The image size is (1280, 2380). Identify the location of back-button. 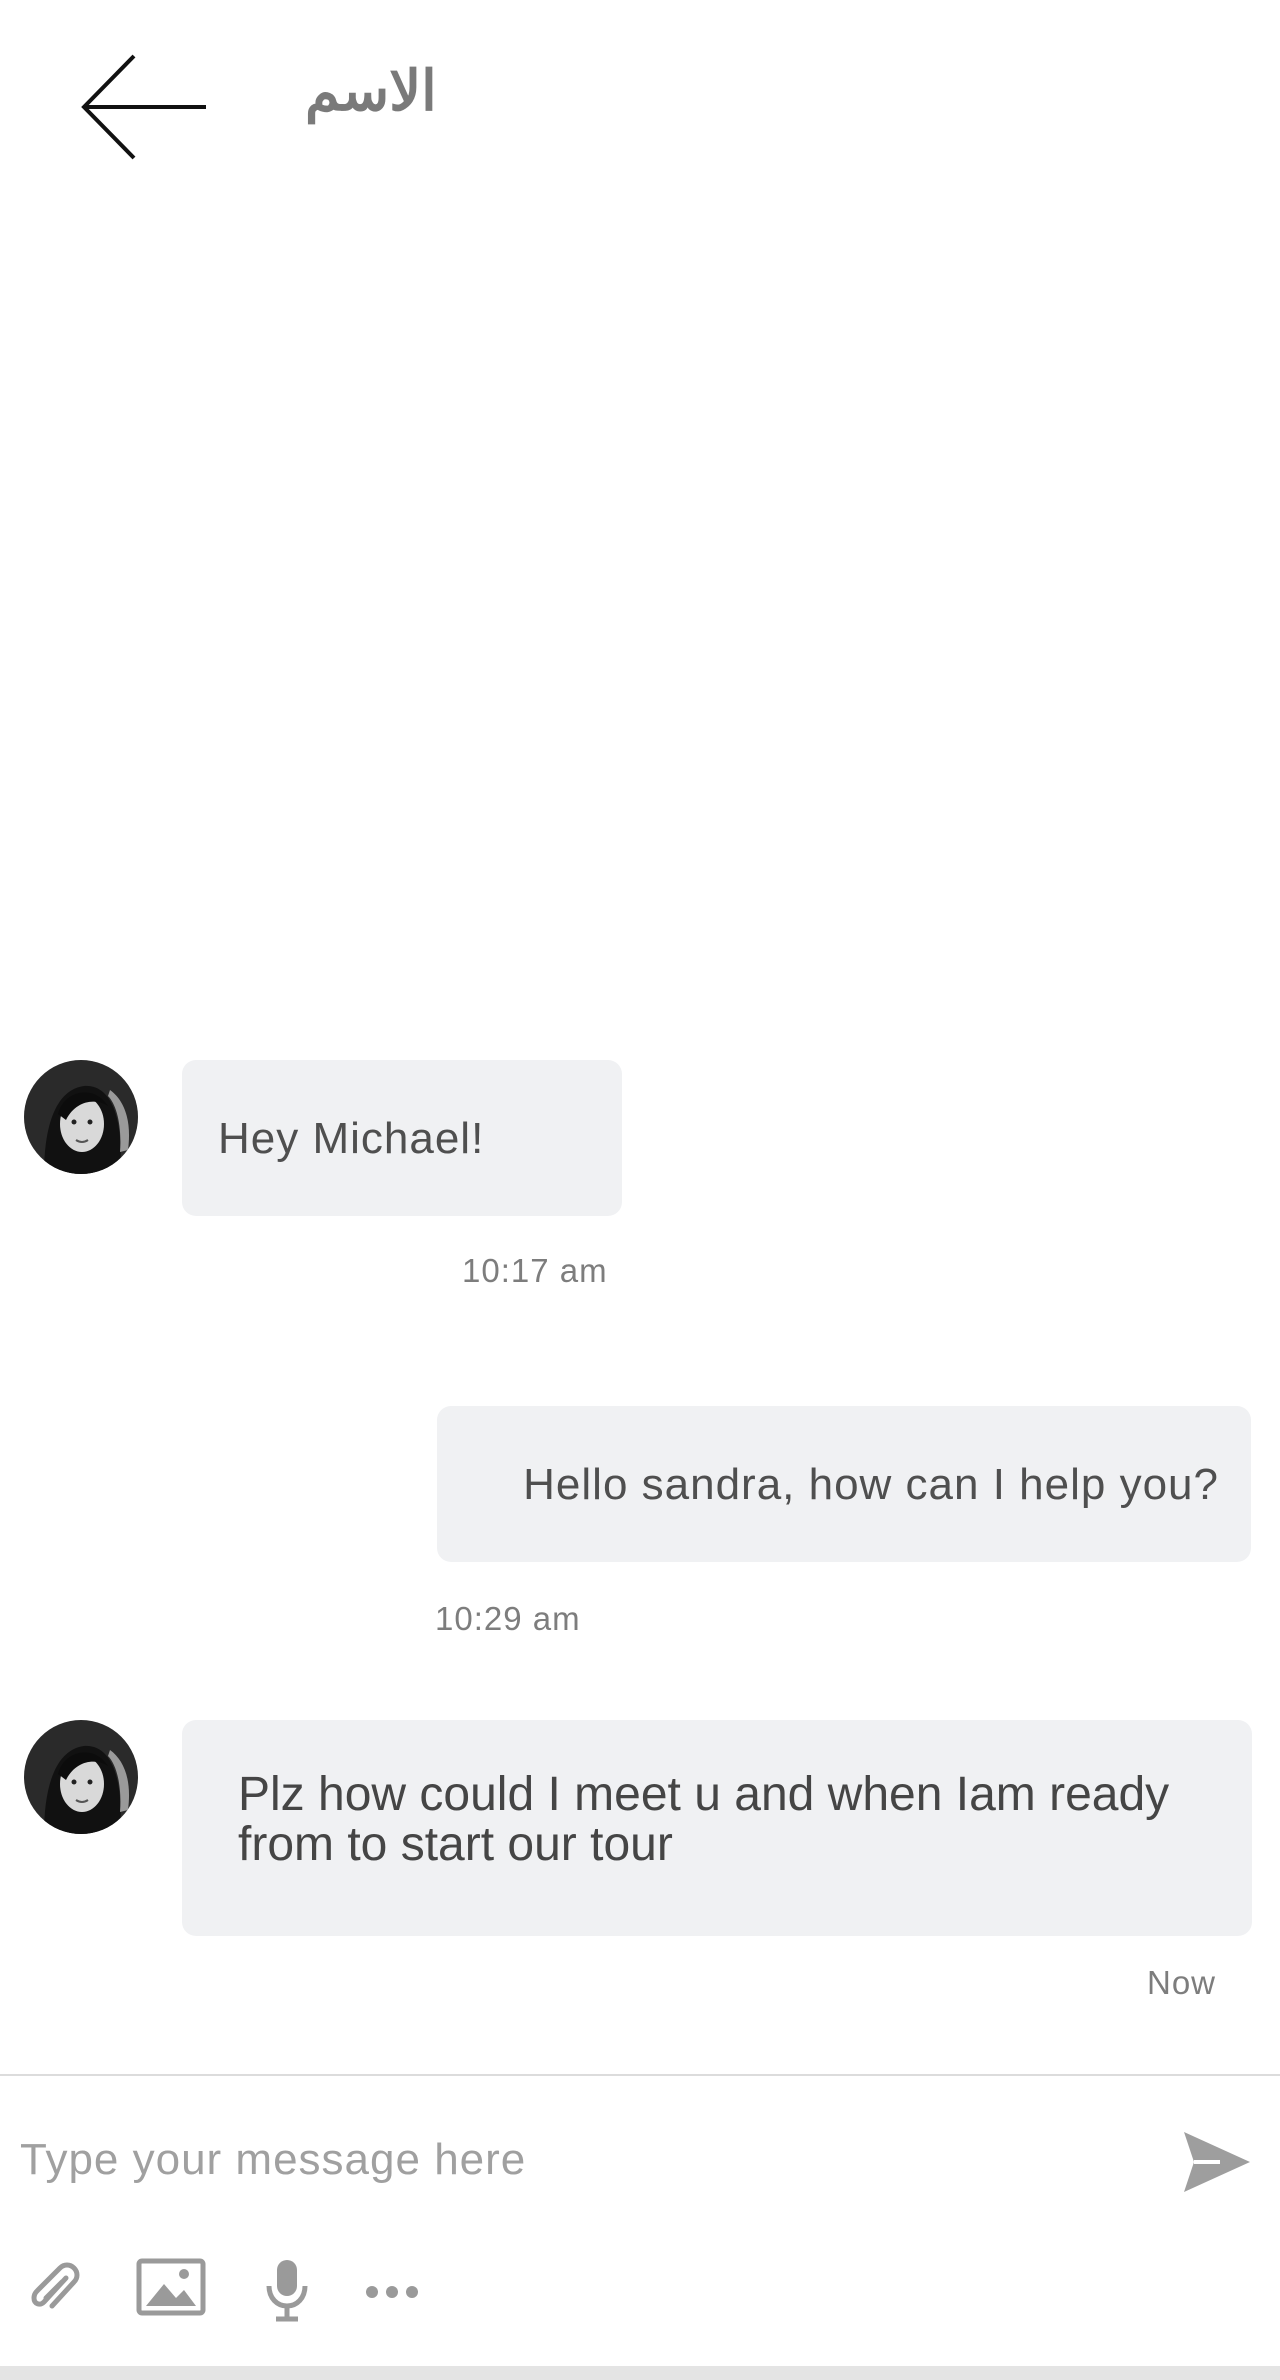
(143, 105).